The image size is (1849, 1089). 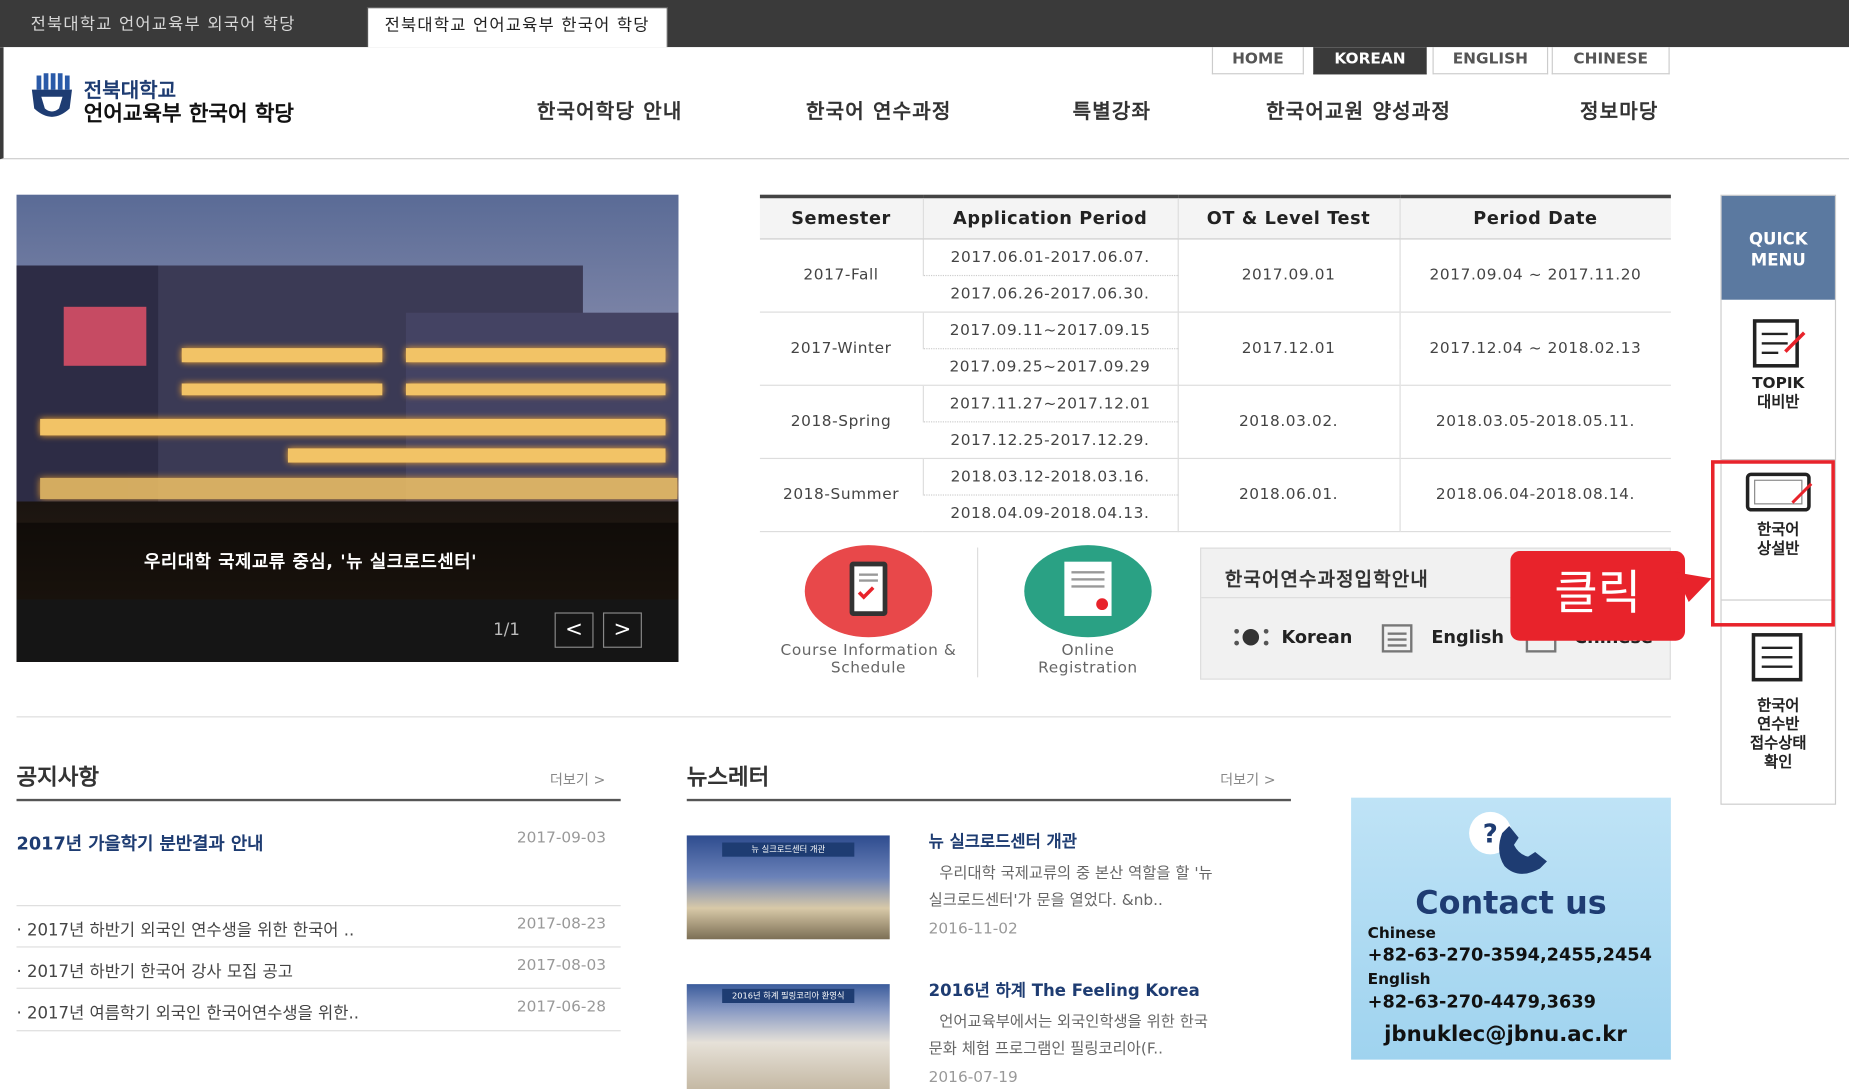 What do you see at coordinates (160, 972) in the screenshot?
I see `notice-item-text: 2017년 하반기 한국어 강사 모집 공고` at bounding box center [160, 972].